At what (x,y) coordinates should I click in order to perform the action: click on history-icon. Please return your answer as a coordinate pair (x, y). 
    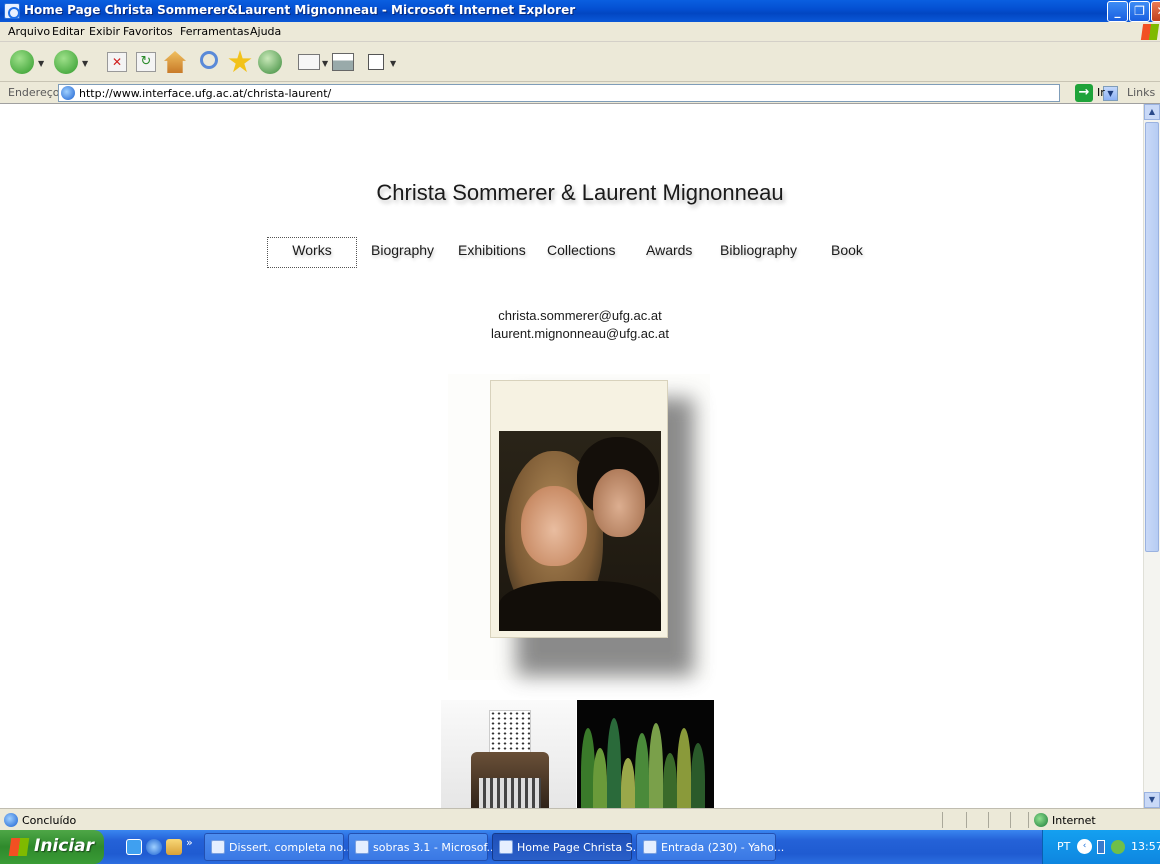
    Looking at the image, I should click on (270, 62).